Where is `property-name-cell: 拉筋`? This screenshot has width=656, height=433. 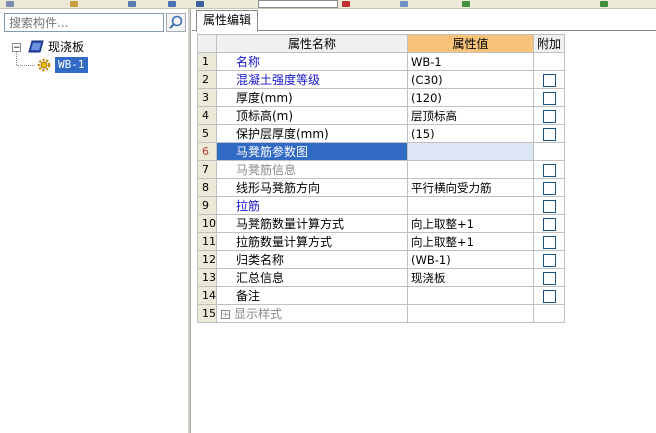 property-name-cell: 拉筋 is located at coordinates (312, 205).